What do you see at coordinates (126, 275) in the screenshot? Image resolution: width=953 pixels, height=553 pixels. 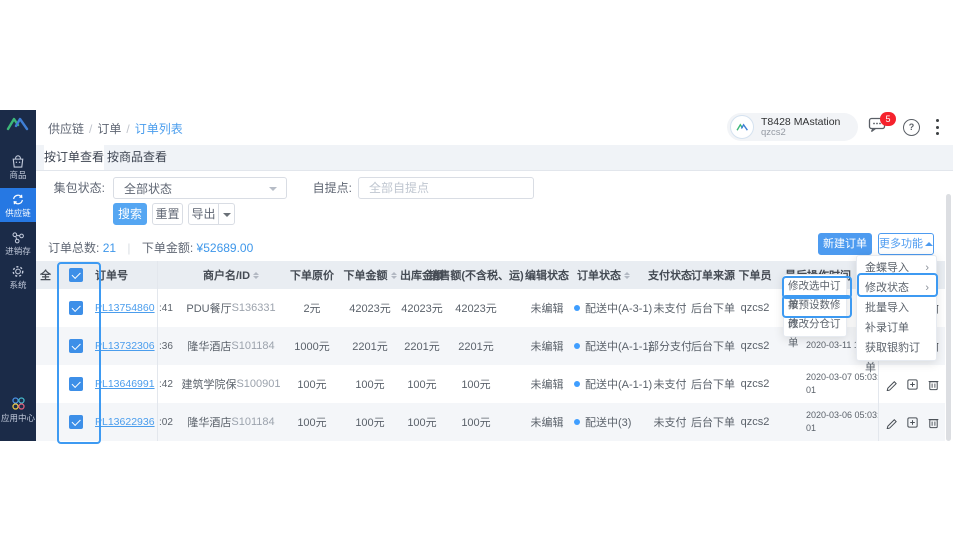 I see `col-order-no: 订单号` at bounding box center [126, 275].